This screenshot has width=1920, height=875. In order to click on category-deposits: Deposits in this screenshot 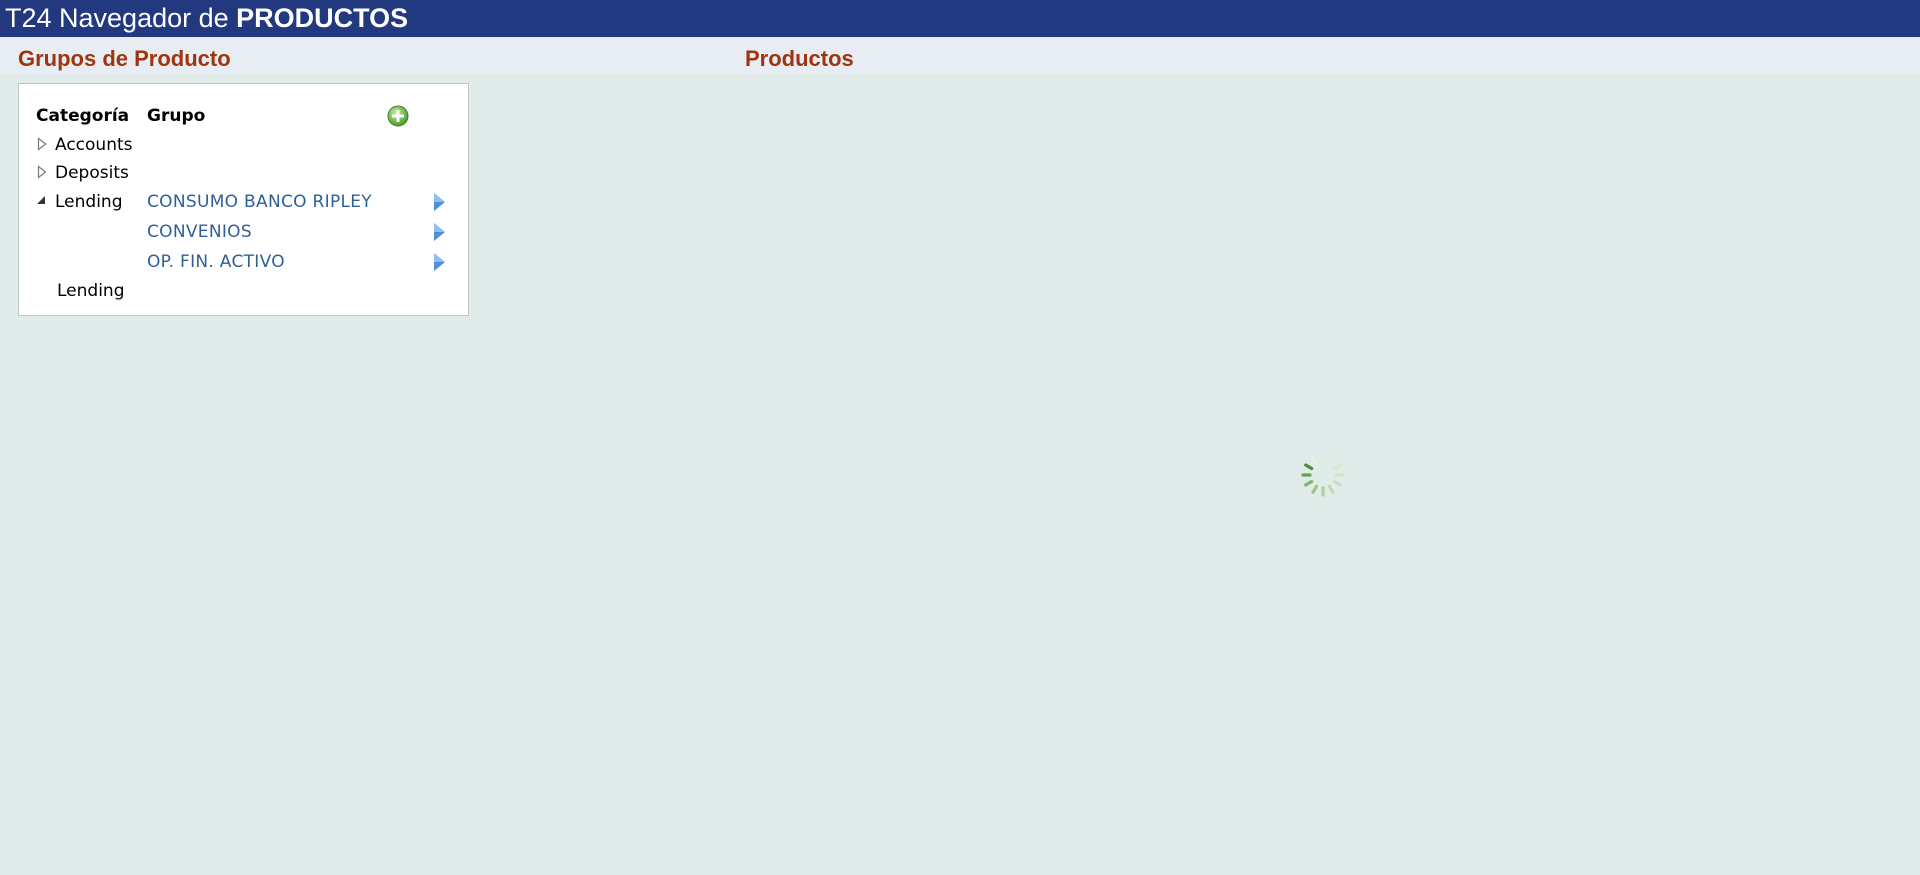, I will do `click(92, 173)`.